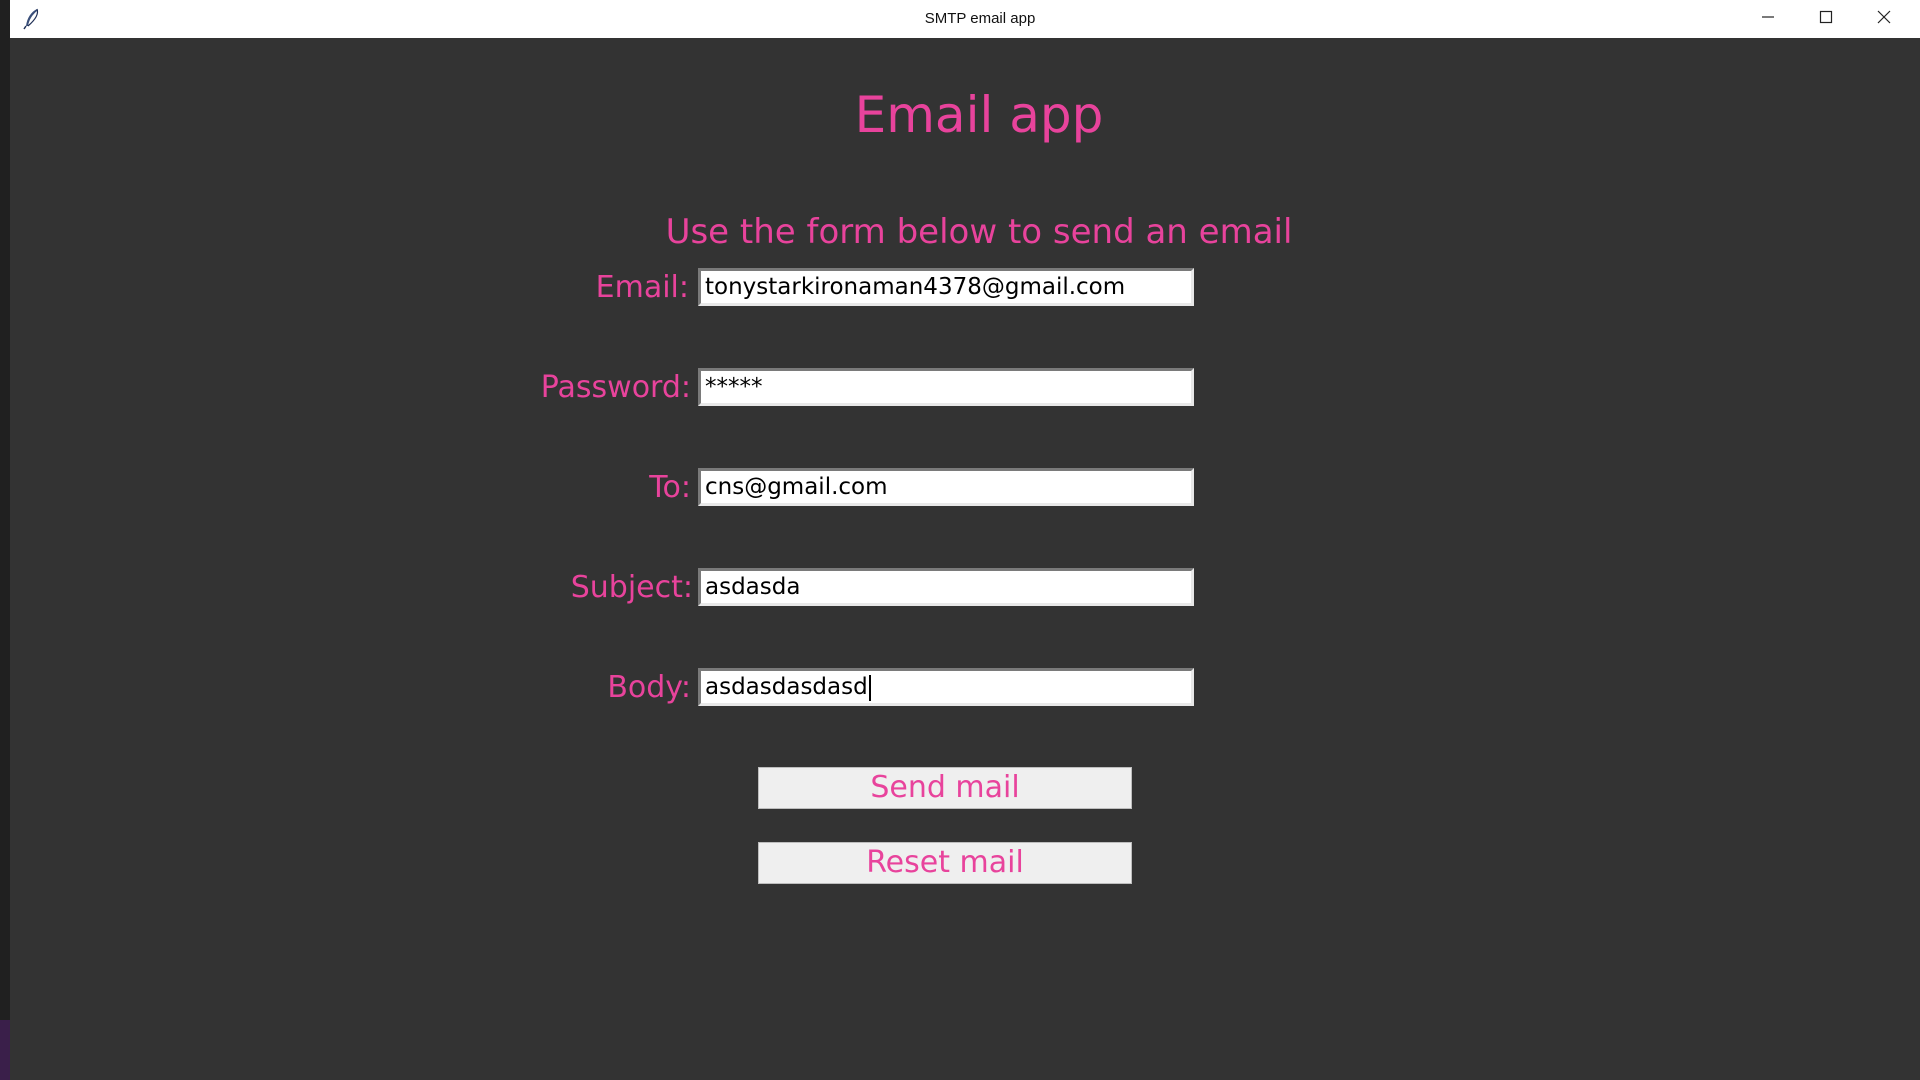 Image resolution: width=1920 pixels, height=1080 pixels. What do you see at coordinates (631, 587) in the screenshot?
I see `subject-label: Subject:` at bounding box center [631, 587].